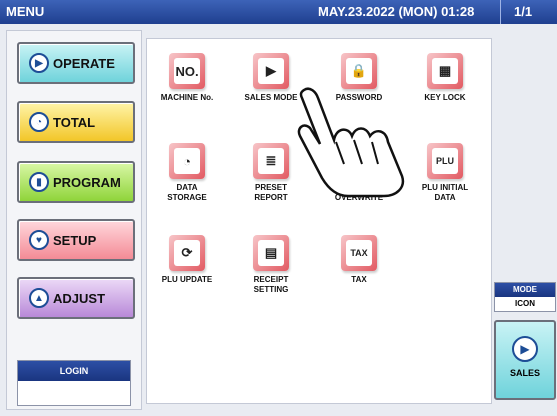 The image size is (557, 416). I want to click on setup-icon: ♥, so click(39, 240).